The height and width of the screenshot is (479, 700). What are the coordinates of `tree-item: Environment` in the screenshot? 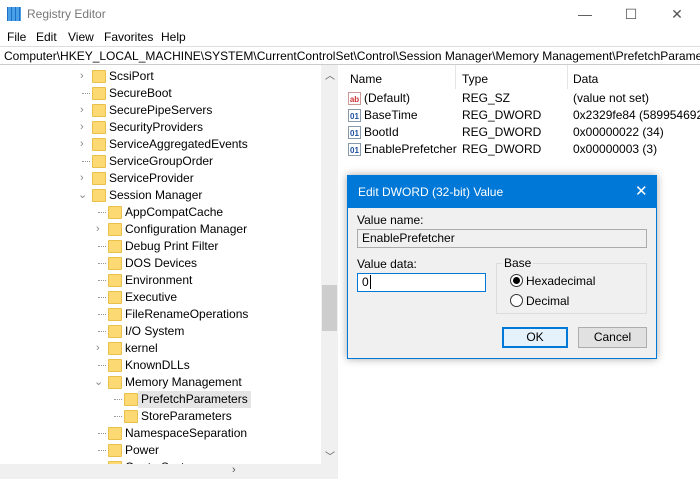 It's located at (160, 280).